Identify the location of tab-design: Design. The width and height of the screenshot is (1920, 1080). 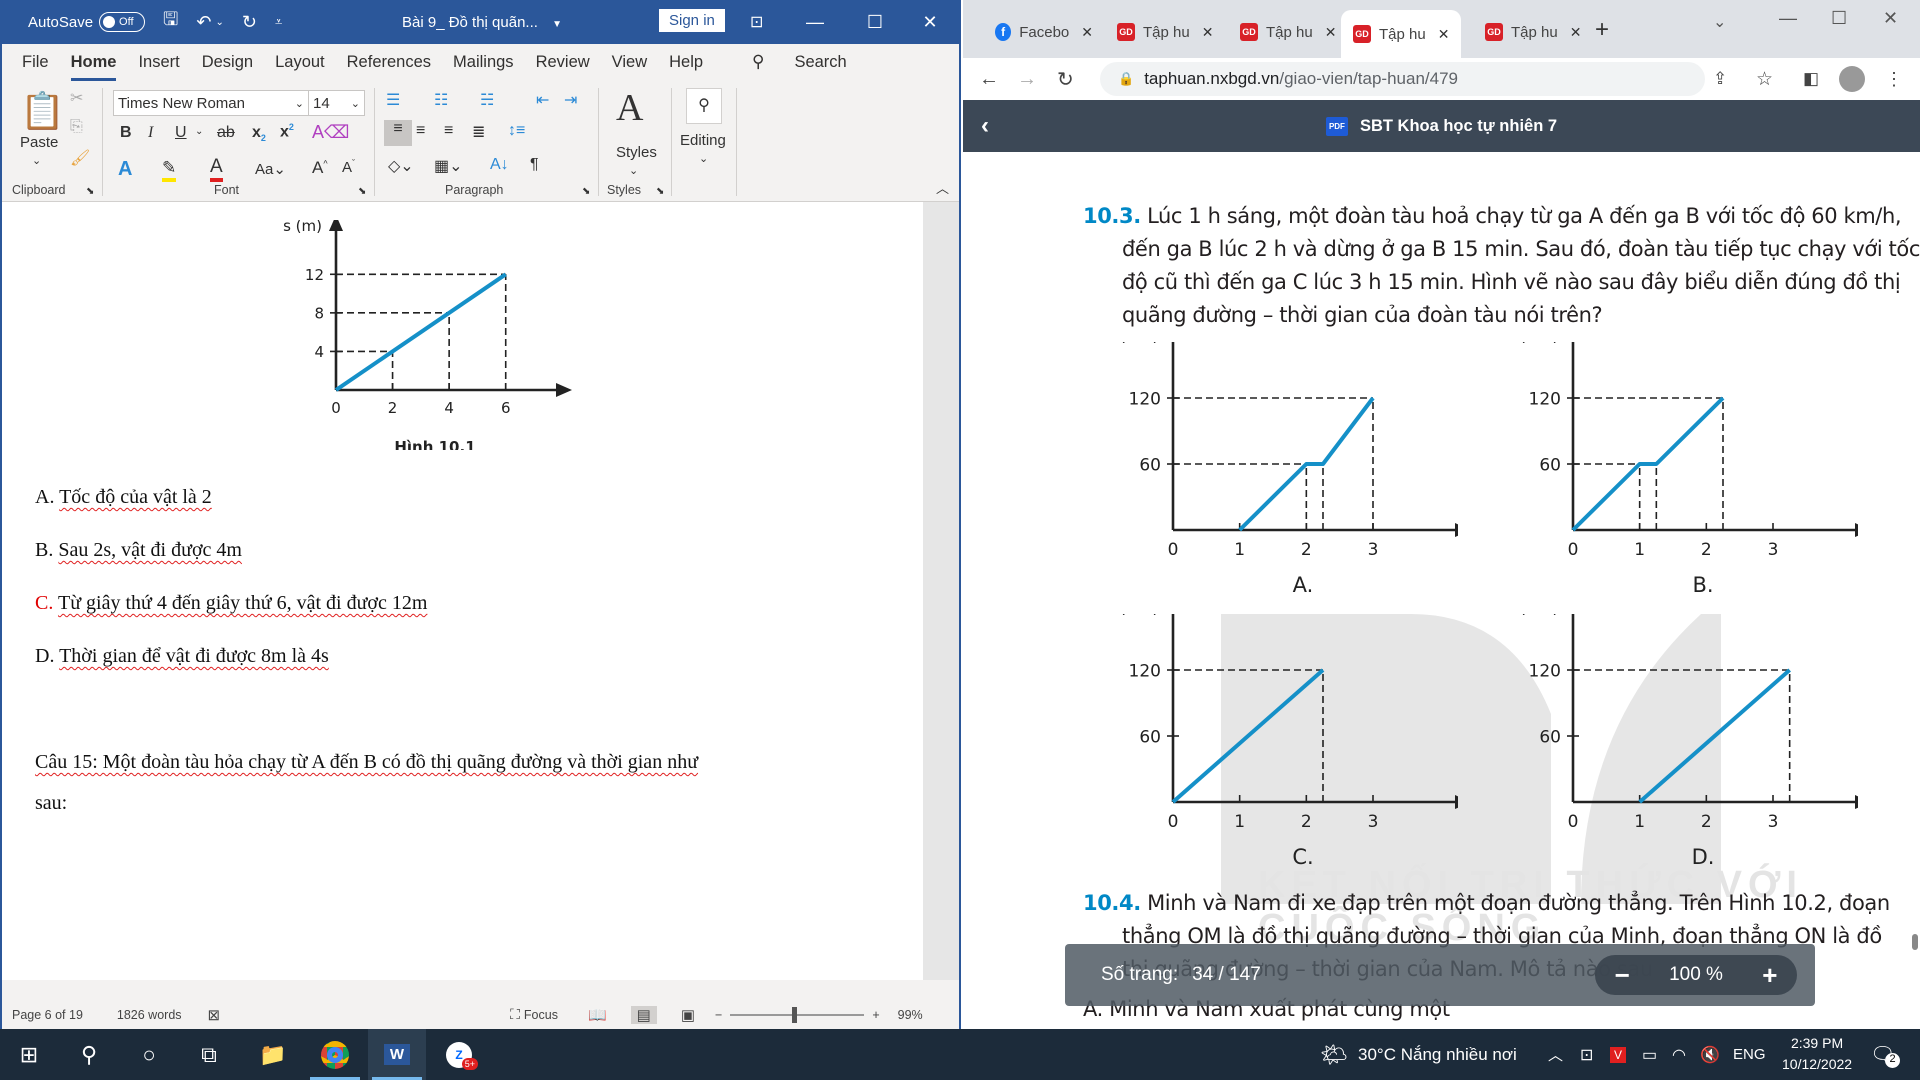
(227, 62).